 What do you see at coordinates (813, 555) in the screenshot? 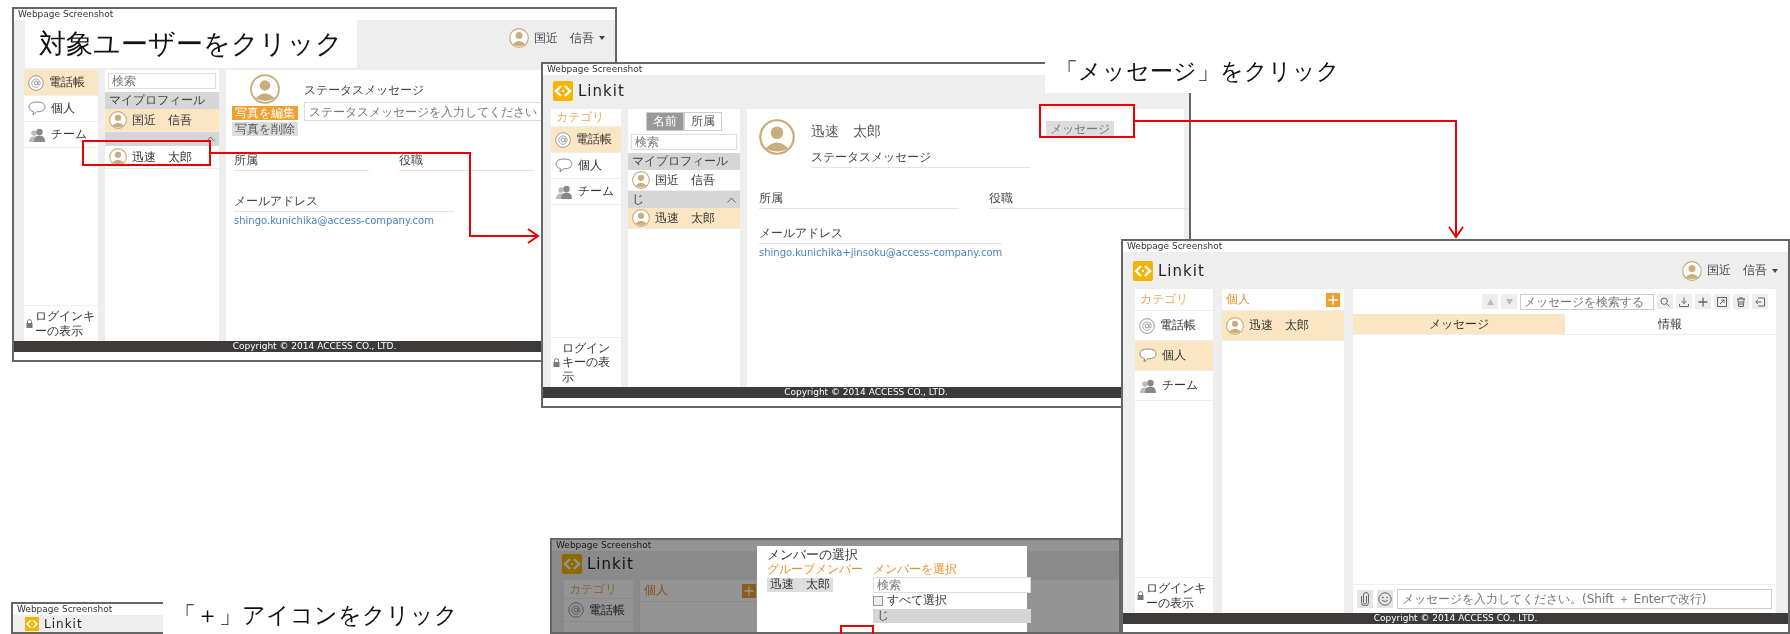
I see `dialog-title: メンバーの選択` at bounding box center [813, 555].